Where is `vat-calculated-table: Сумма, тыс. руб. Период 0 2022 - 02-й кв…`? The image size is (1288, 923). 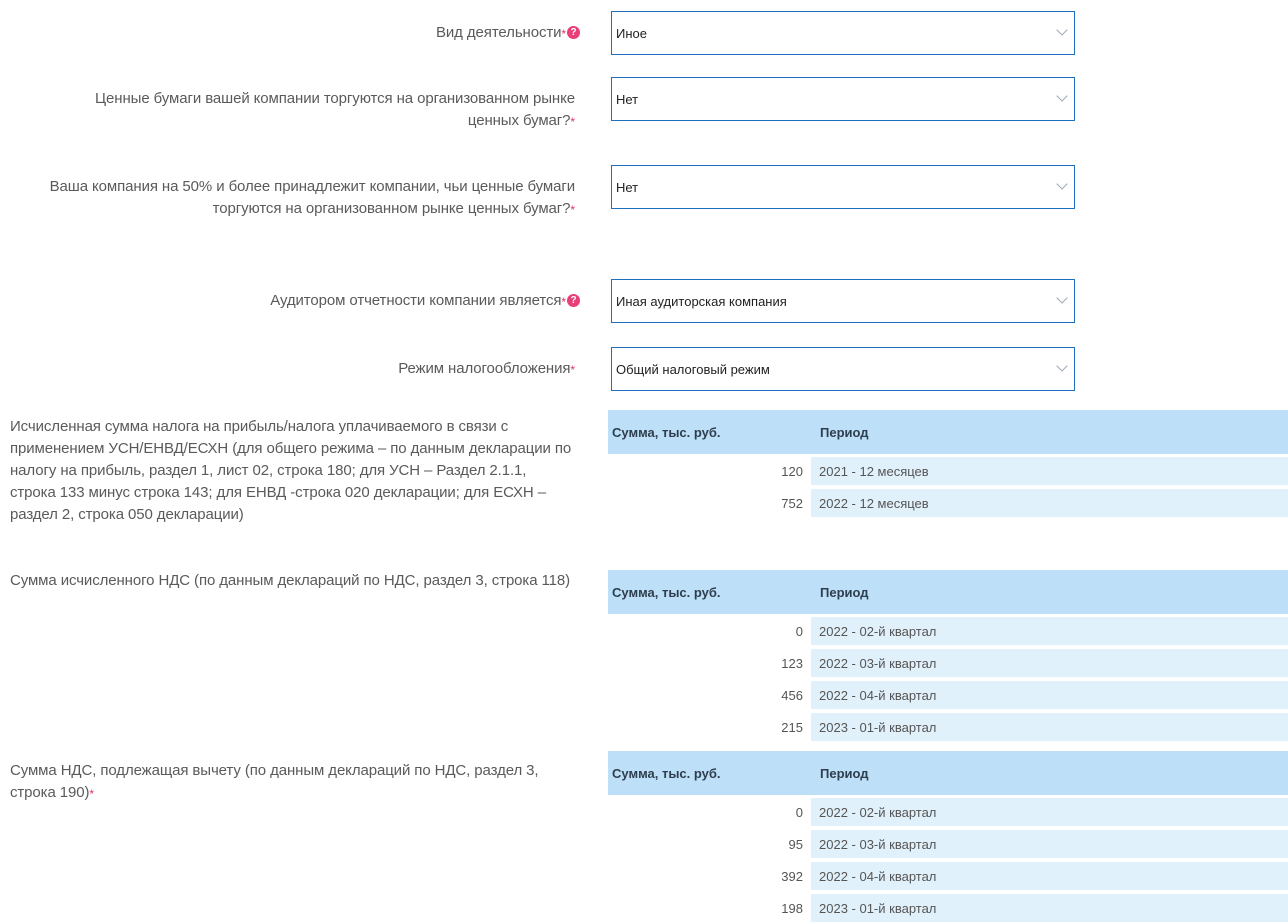
vat-calculated-table: Сумма, тыс. руб. Период 0 2022 - 02-й кв… is located at coordinates (948, 656).